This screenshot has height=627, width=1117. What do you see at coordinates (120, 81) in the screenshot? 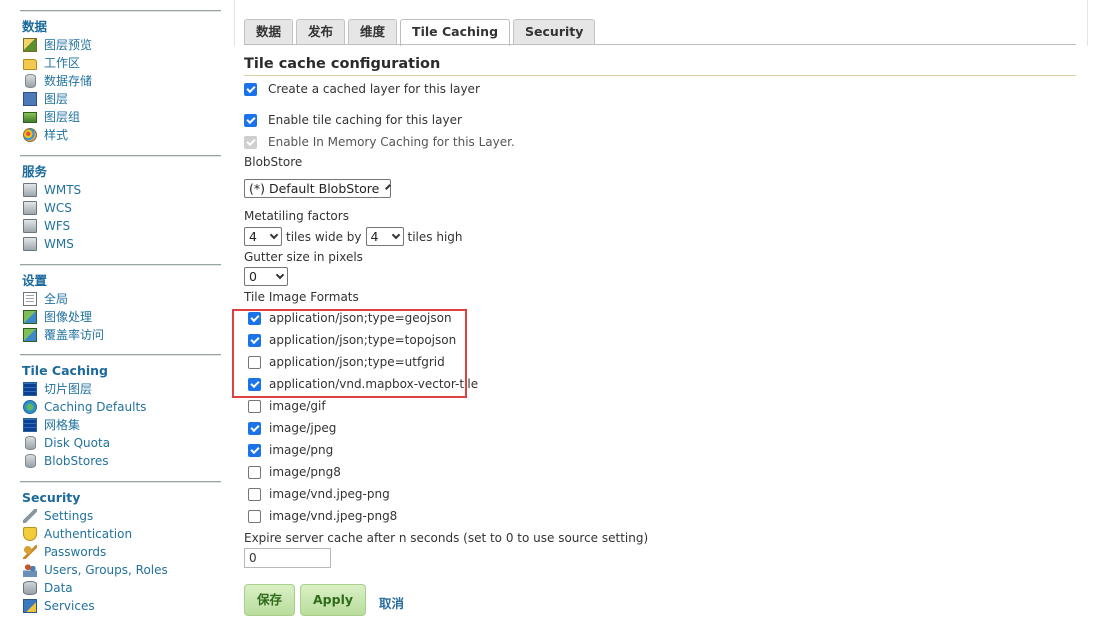
I see `sidebar-item: 数据存储` at bounding box center [120, 81].